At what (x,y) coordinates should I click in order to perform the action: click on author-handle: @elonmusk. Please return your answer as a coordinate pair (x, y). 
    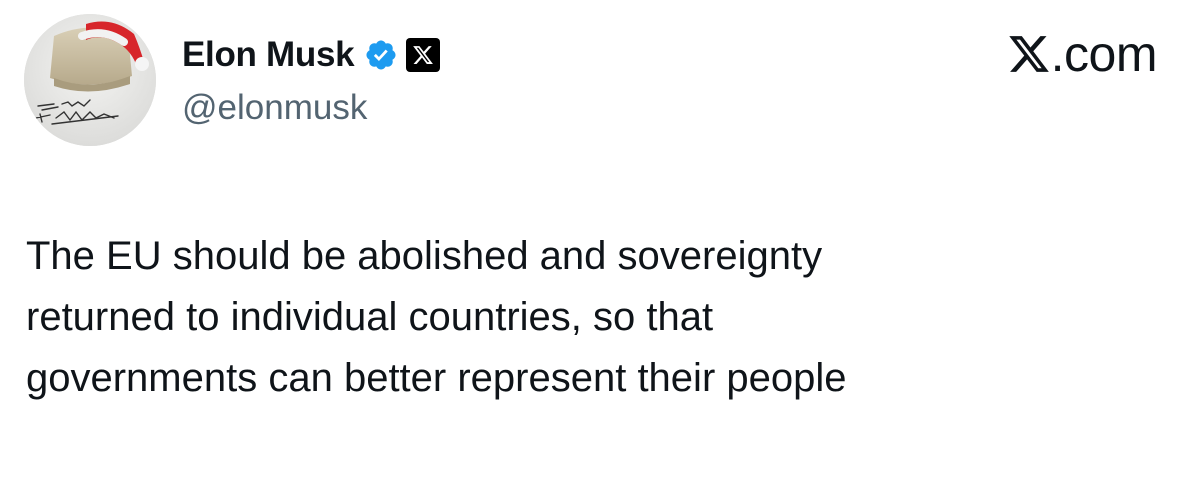
    Looking at the image, I should click on (274, 108).